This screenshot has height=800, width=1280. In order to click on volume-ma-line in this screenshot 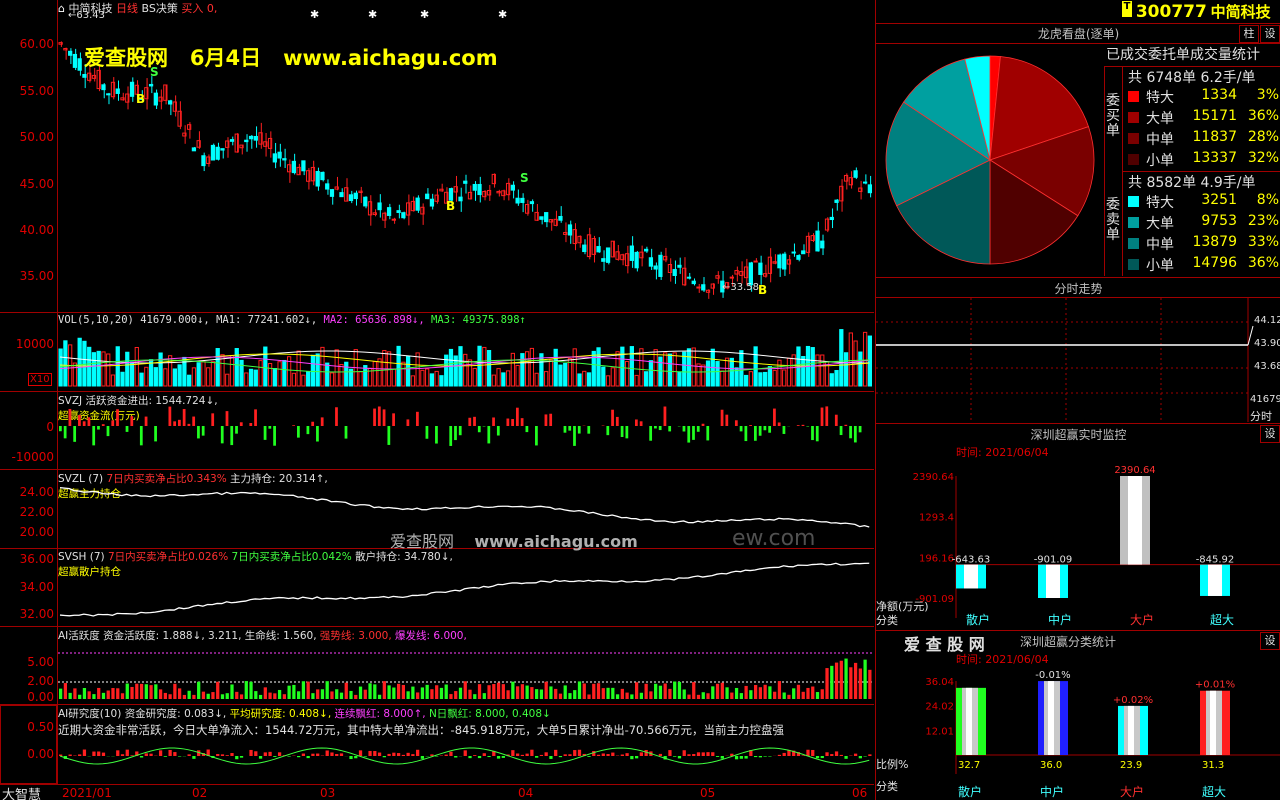, I will do `click(464, 360)`.